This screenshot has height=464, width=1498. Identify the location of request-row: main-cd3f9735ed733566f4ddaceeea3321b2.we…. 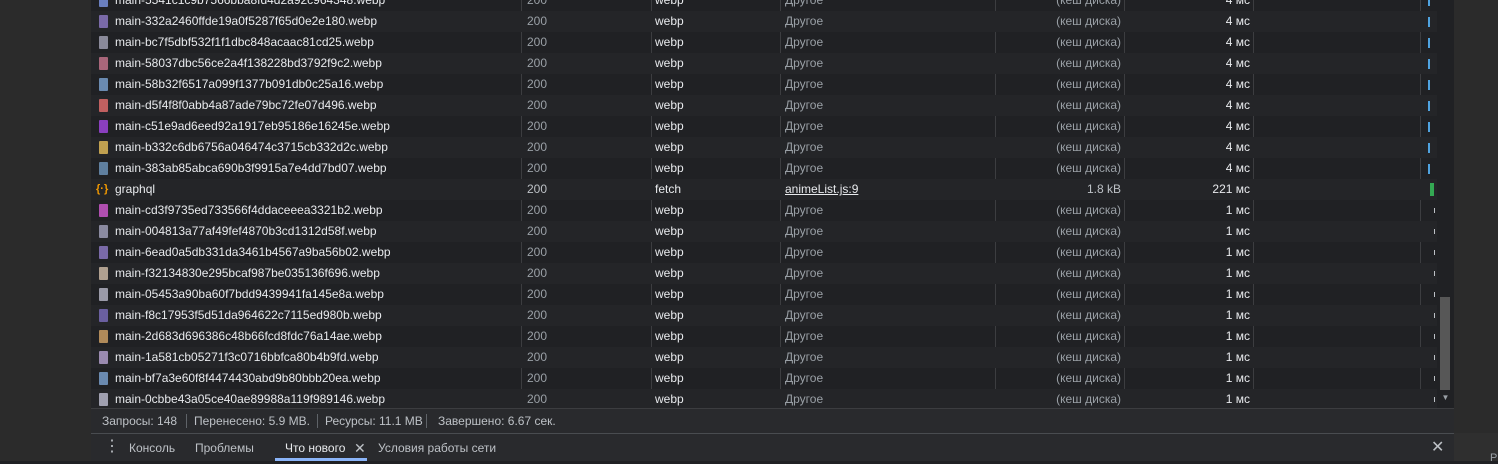
(764, 210).